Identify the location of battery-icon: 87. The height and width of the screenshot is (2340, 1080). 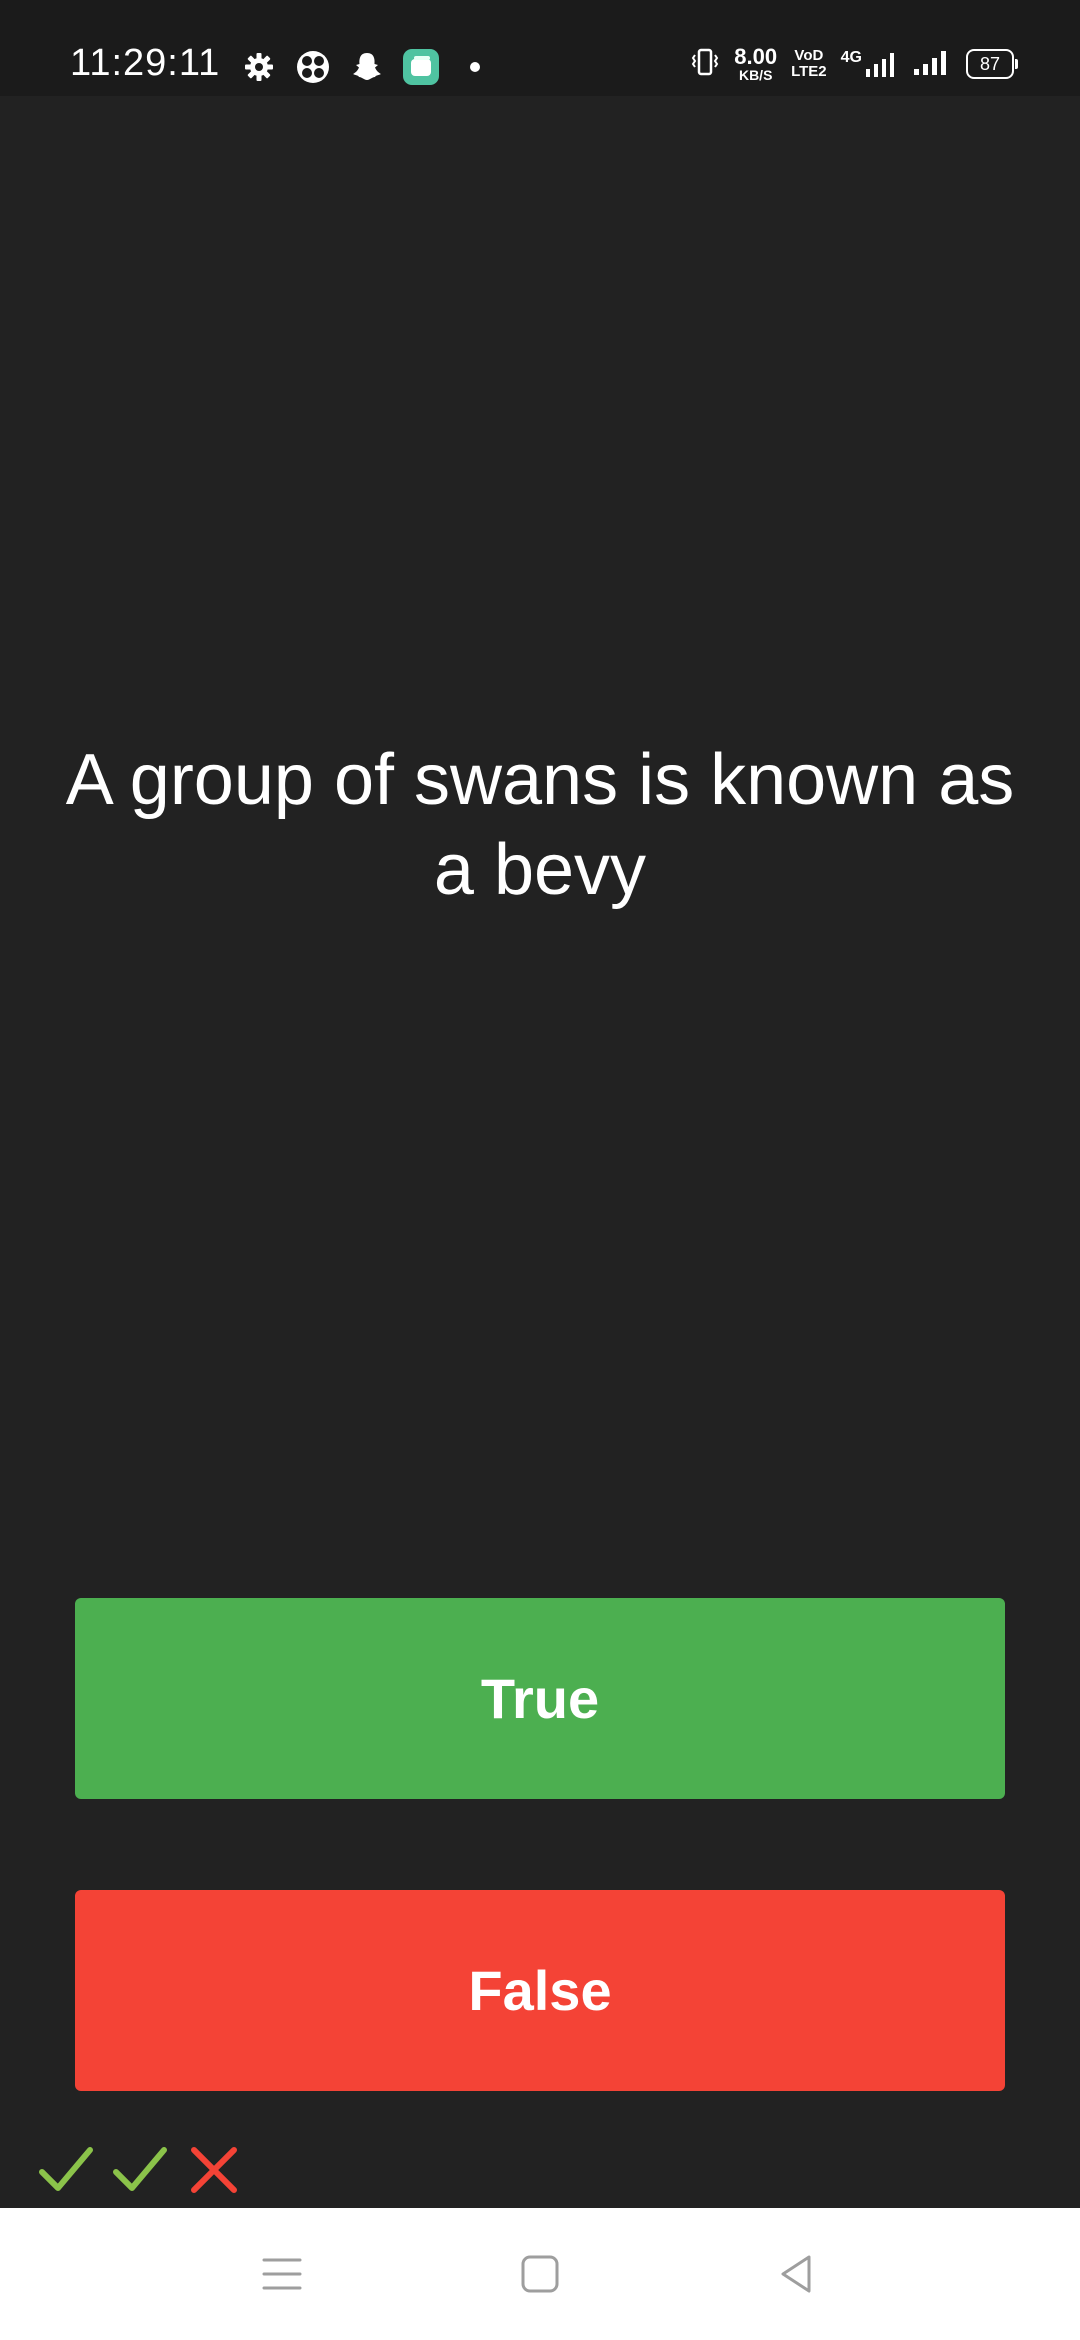
(992, 64).